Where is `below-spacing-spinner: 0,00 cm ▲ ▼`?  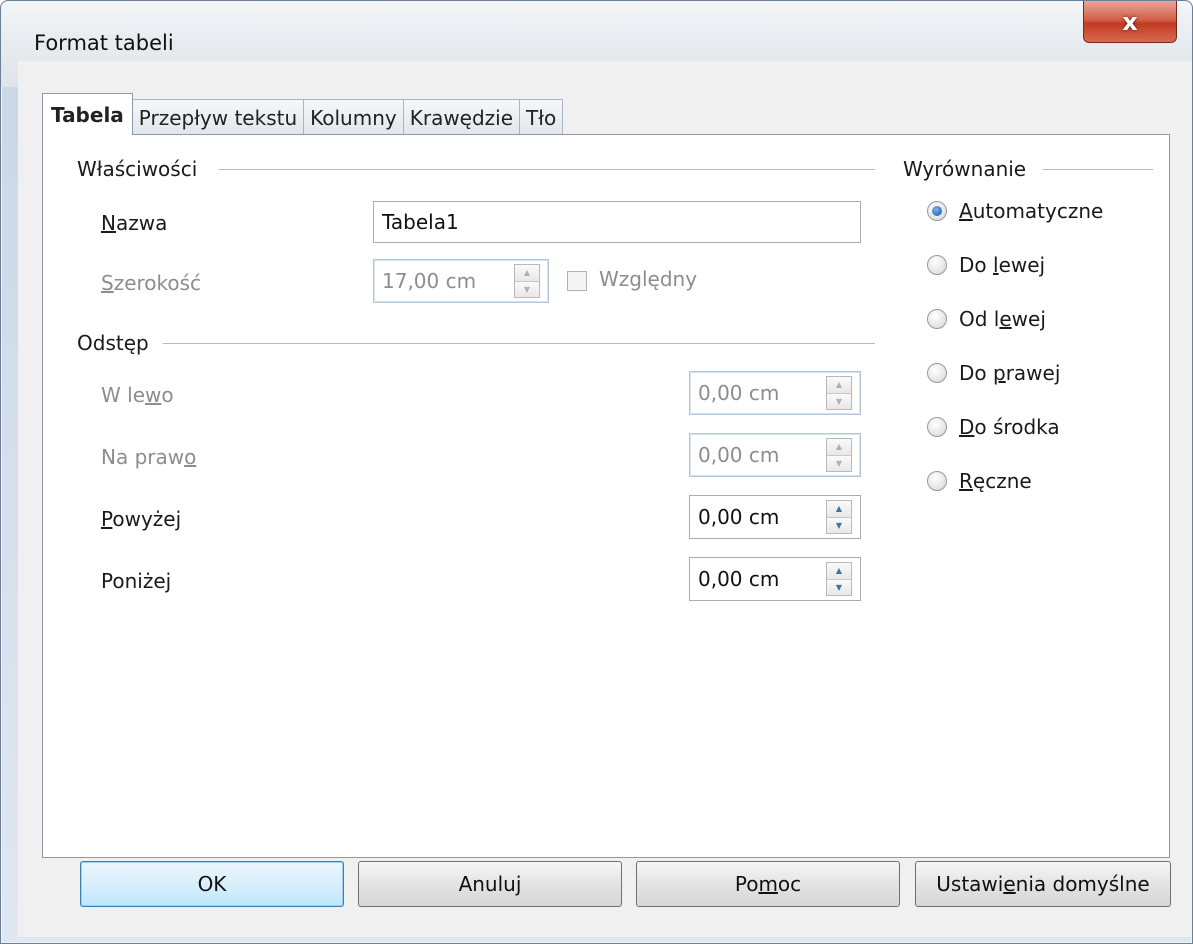 below-spacing-spinner: 0,00 cm ▲ ▼ is located at coordinates (775, 579).